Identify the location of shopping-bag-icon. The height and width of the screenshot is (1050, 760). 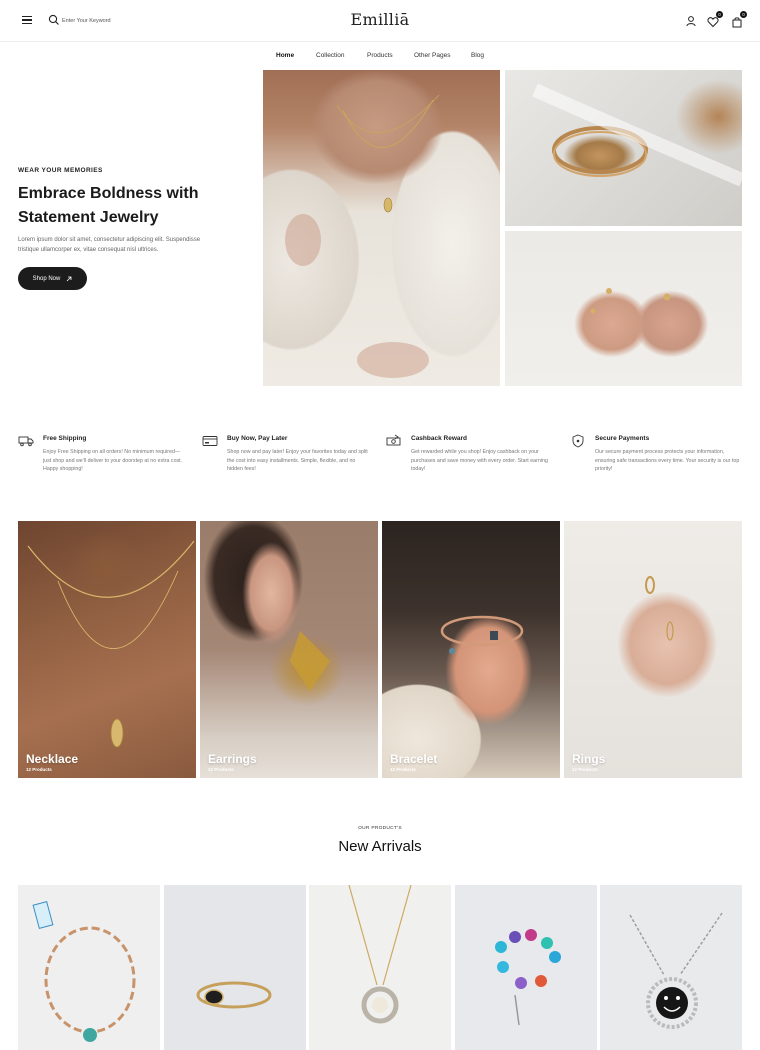
(737, 22).